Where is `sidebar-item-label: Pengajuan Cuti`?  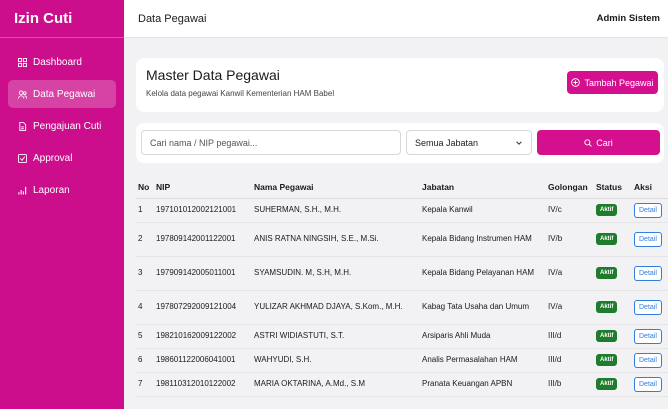
sidebar-item-label: Pengajuan Cuti is located at coordinates (67, 126).